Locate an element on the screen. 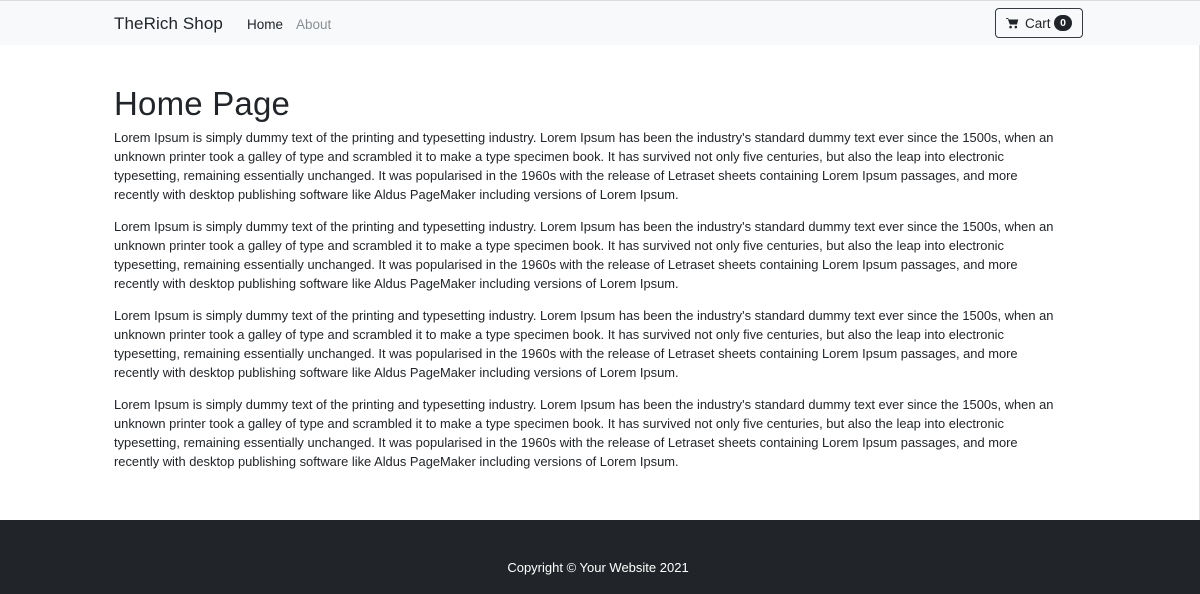  nav-link-about: About is located at coordinates (313, 24).